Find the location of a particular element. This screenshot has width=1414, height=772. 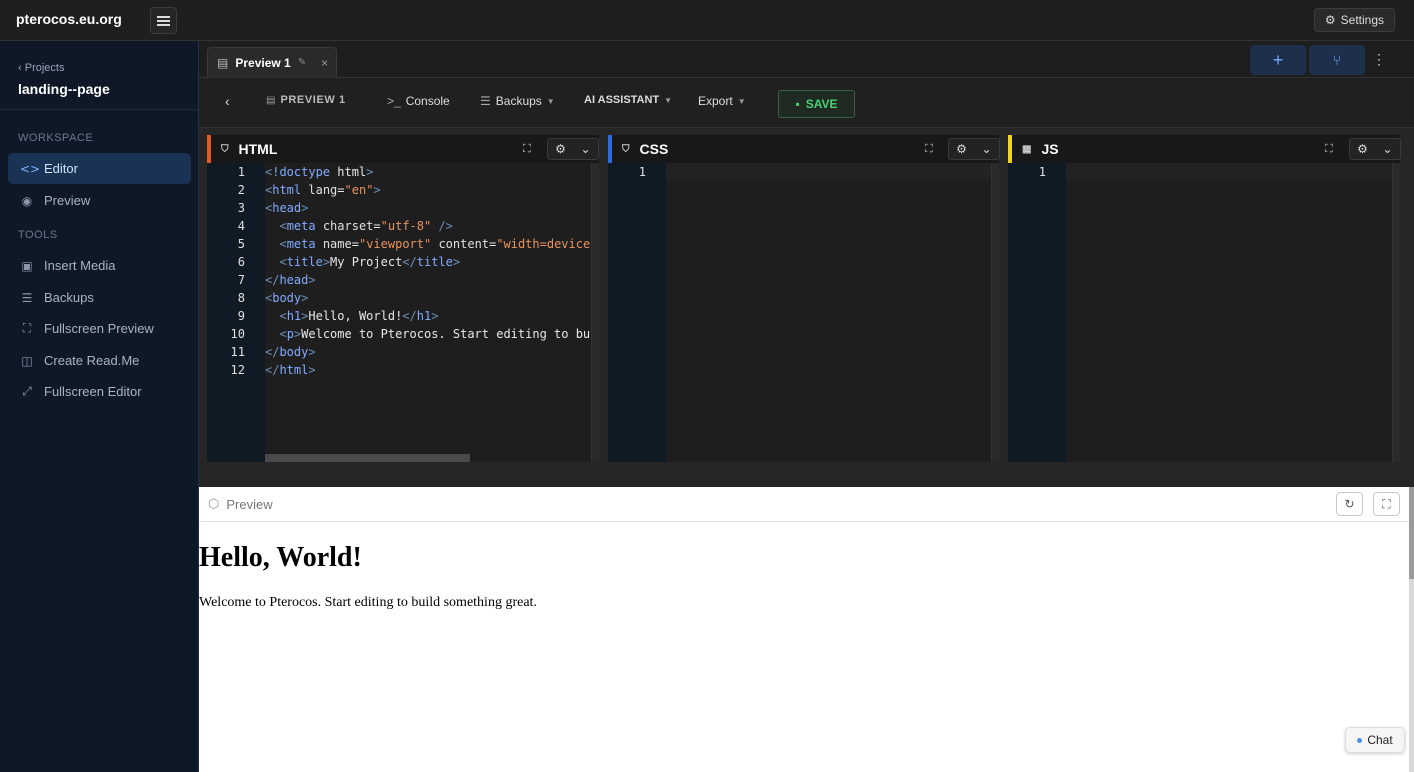

chat-label: Chat is located at coordinates (1380, 740).